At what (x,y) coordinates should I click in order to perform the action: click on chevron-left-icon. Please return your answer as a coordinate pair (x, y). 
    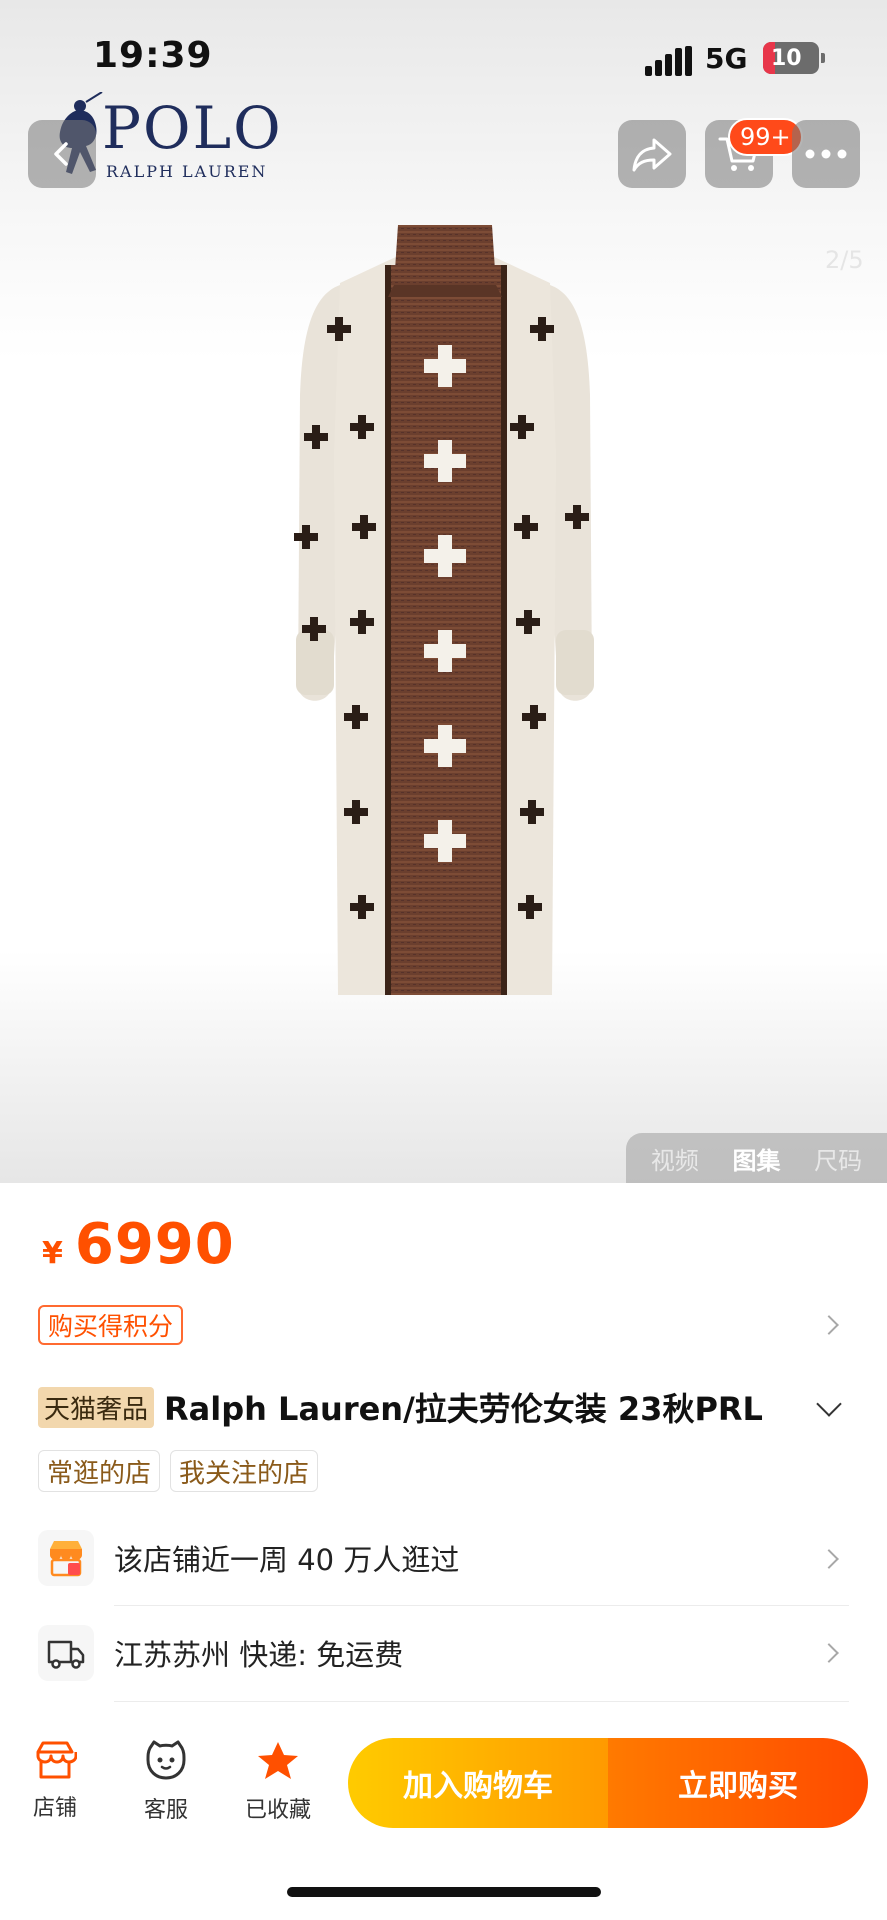
    Looking at the image, I should click on (61, 154).